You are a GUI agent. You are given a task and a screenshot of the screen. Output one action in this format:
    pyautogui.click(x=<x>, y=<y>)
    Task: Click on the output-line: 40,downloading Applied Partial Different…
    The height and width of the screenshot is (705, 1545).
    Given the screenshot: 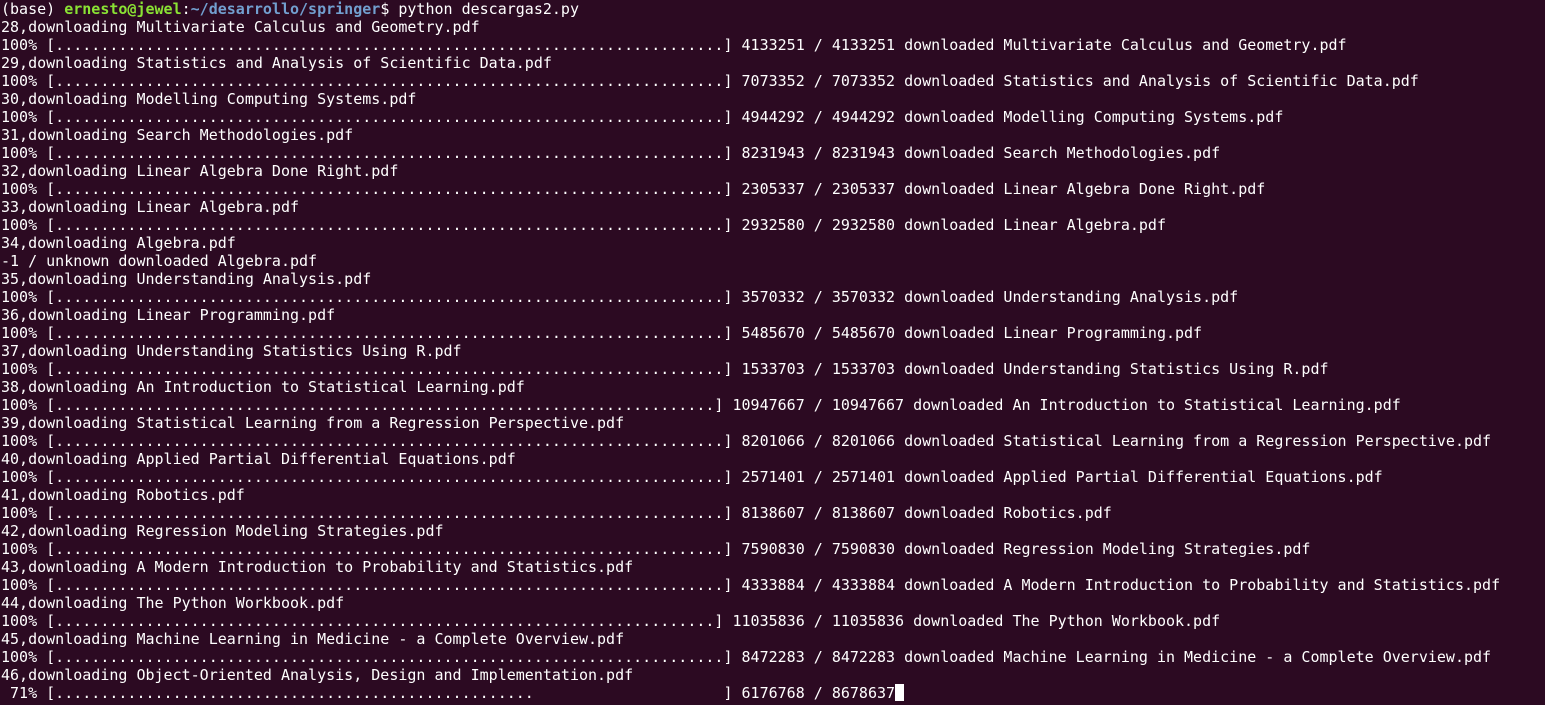 What is the action you would take?
    pyautogui.click(x=258, y=459)
    